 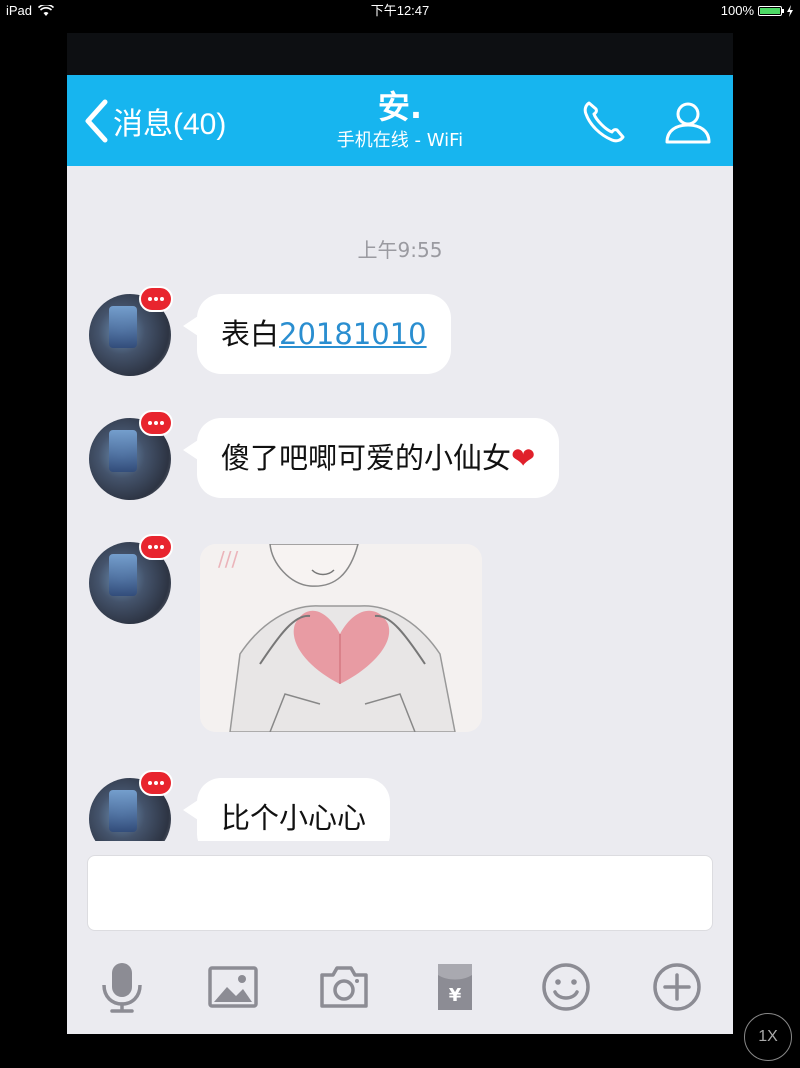 I want to click on message-bubble: 表白20181010, so click(x=317, y=334).